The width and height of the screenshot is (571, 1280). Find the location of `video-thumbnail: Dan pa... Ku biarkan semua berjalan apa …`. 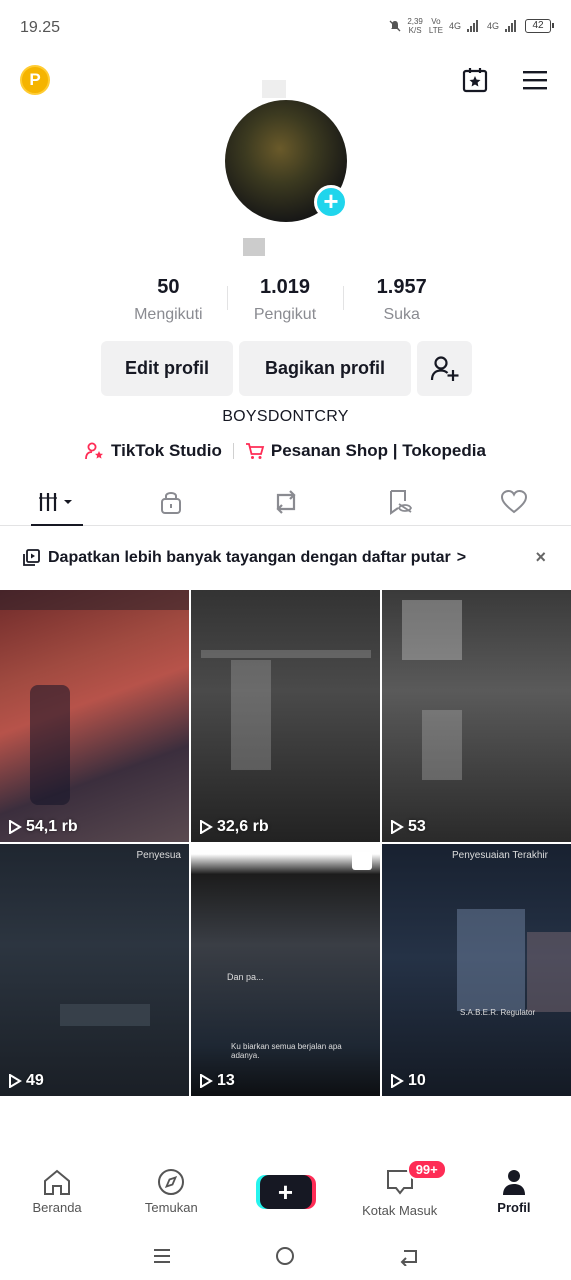

video-thumbnail: Dan pa... Ku biarkan semua berjalan apa … is located at coordinates (285, 970).